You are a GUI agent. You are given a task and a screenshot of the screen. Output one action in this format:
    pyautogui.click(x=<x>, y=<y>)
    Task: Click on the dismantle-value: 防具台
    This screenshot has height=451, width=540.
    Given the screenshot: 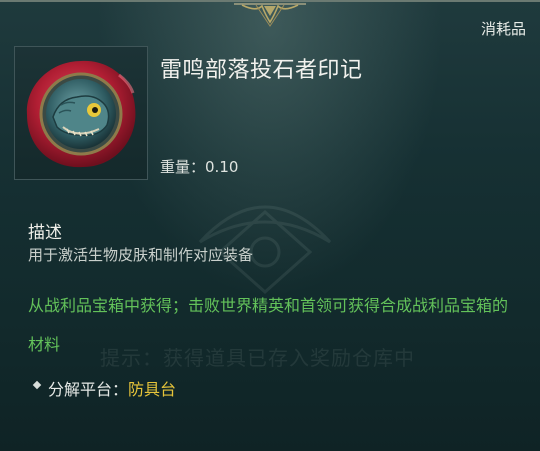 What is the action you would take?
    pyautogui.click(x=152, y=389)
    